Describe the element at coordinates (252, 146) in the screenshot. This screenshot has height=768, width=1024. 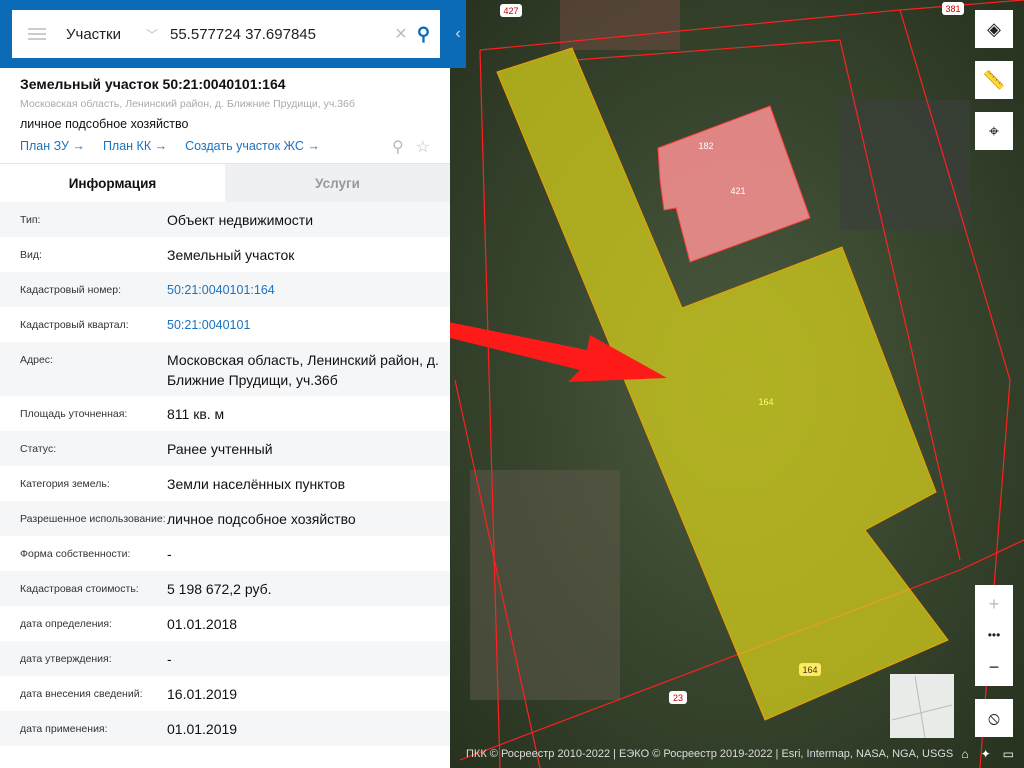
I see `create-zhs-link: Создать участок ЖС →` at that location.